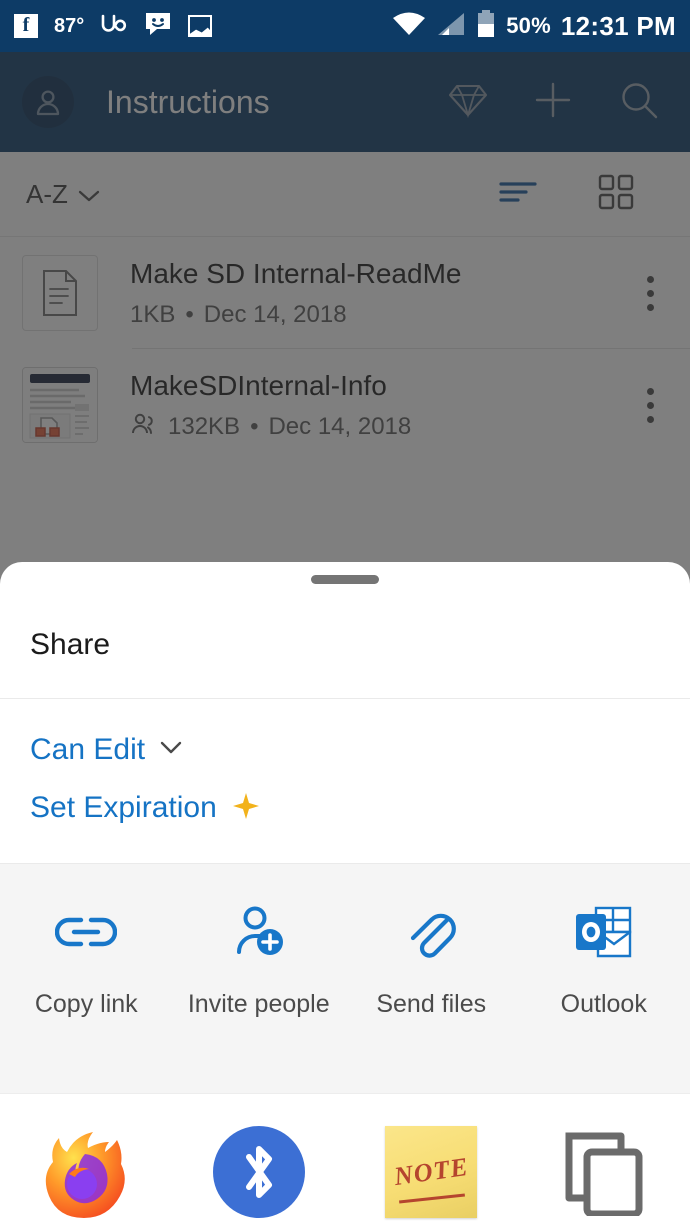  I want to click on wifi-full-icon, so click(409, 26).